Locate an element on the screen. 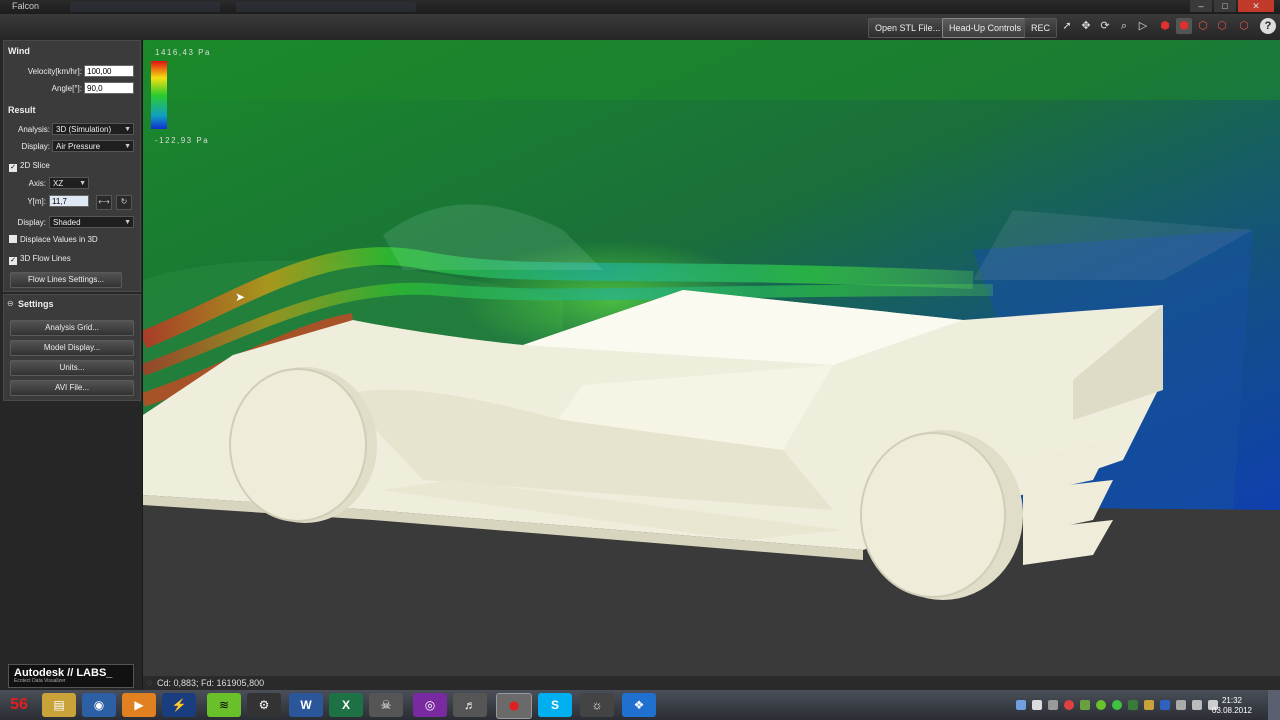 The image size is (1280, 720). headup-controls-button: Head-Up Controls is located at coordinates (985, 28).